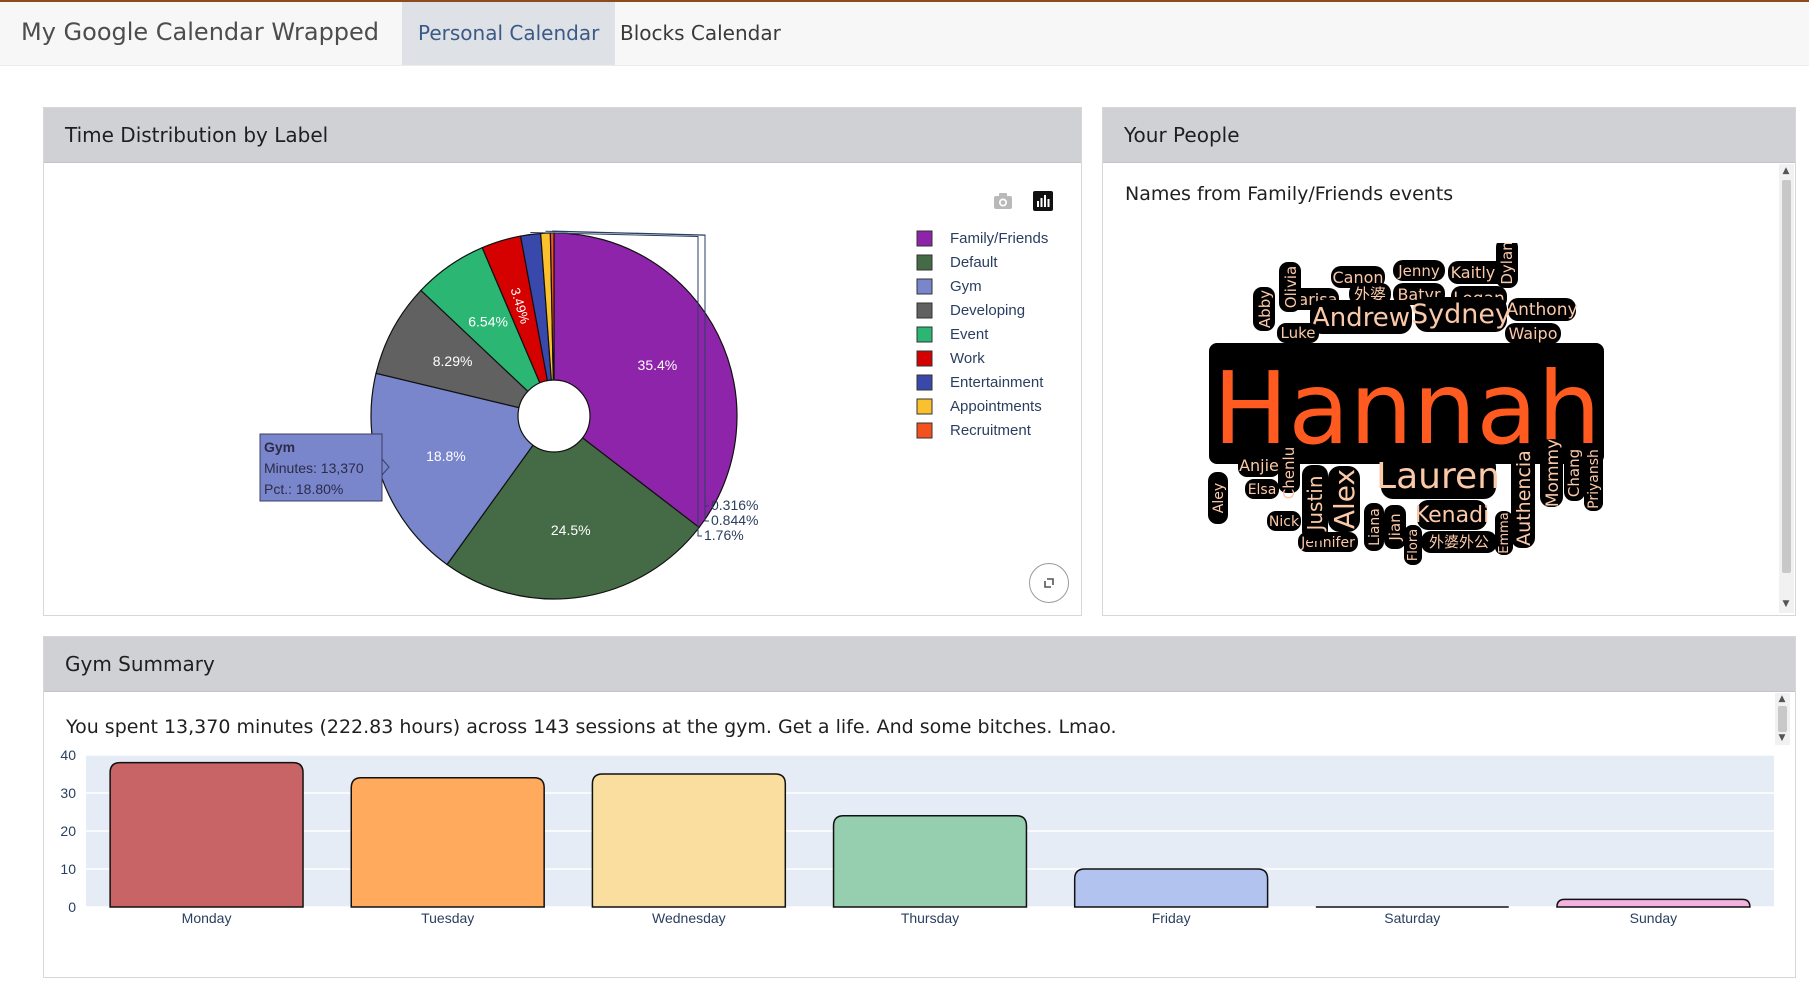  What do you see at coordinates (1219, 498) in the screenshot?
I see `word-chenlu: Aley` at bounding box center [1219, 498].